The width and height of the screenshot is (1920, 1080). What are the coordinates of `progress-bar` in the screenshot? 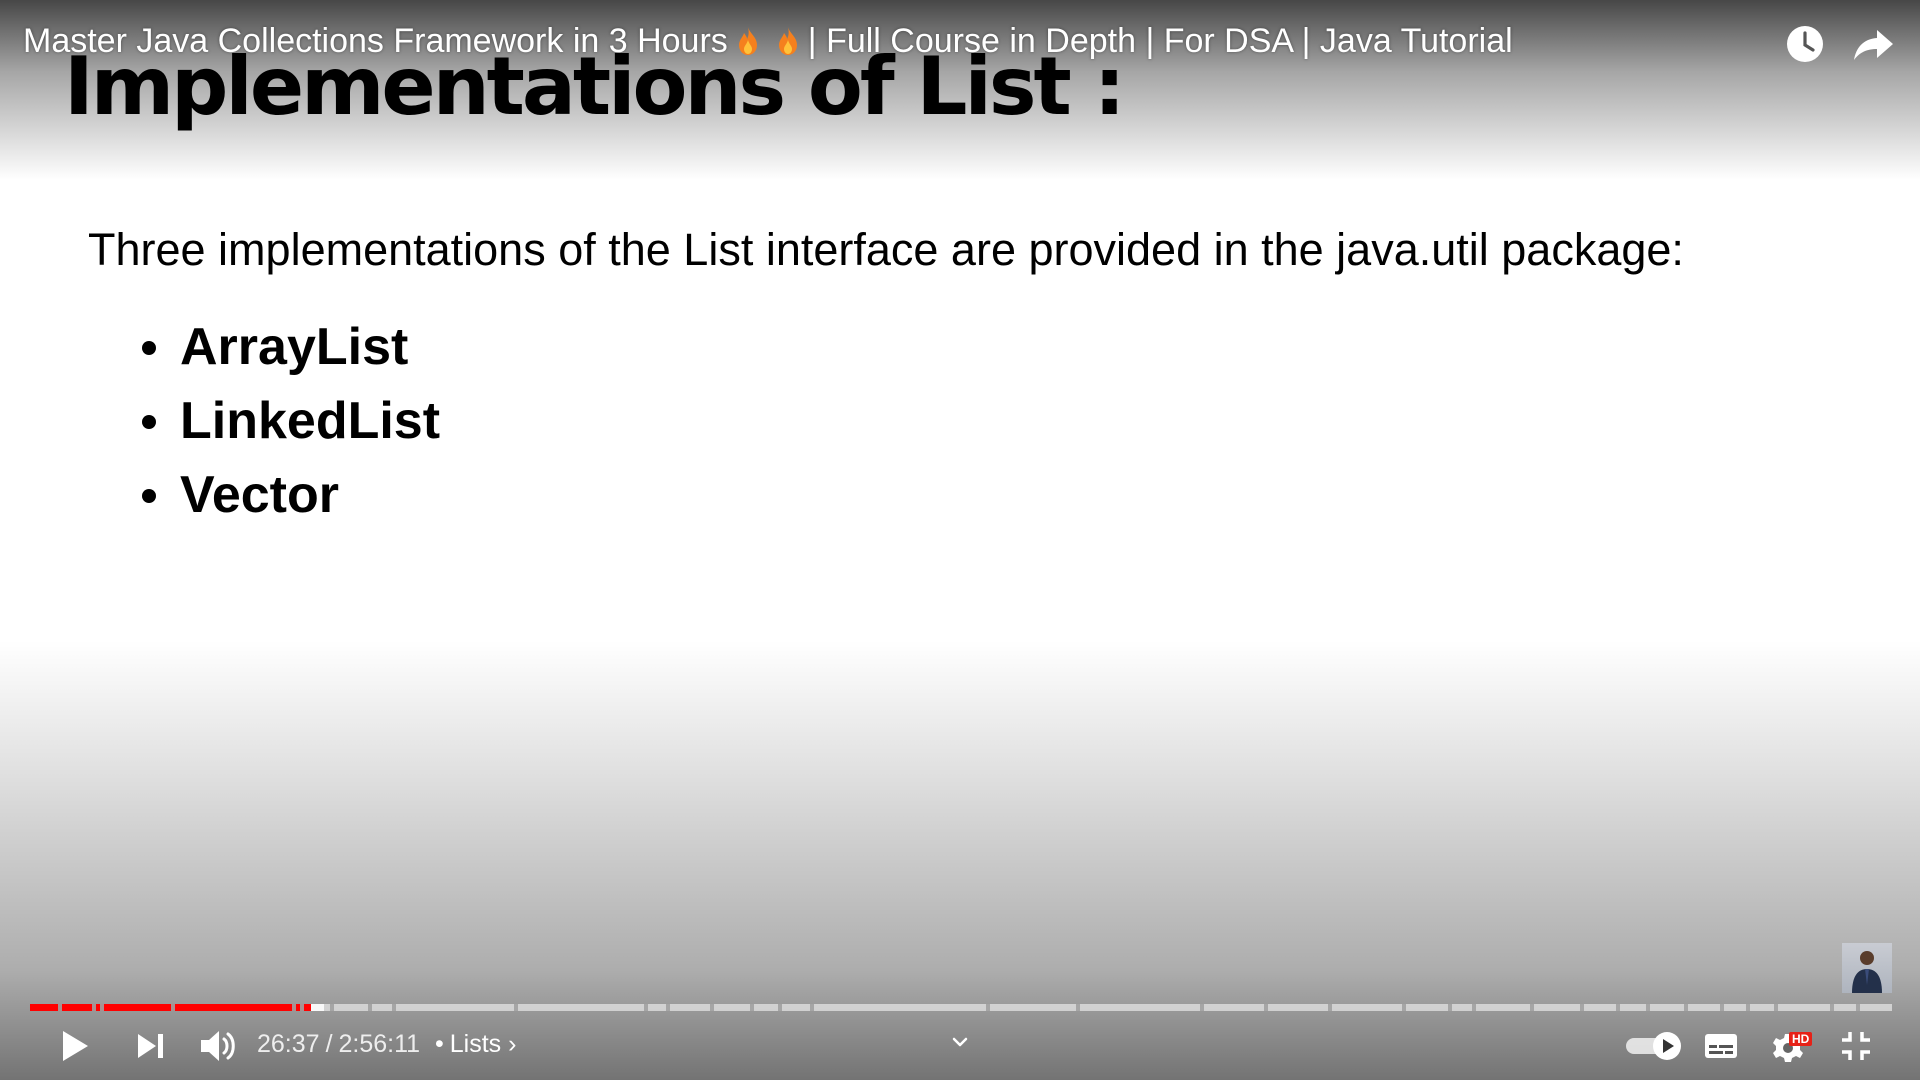 It's located at (961, 1007).